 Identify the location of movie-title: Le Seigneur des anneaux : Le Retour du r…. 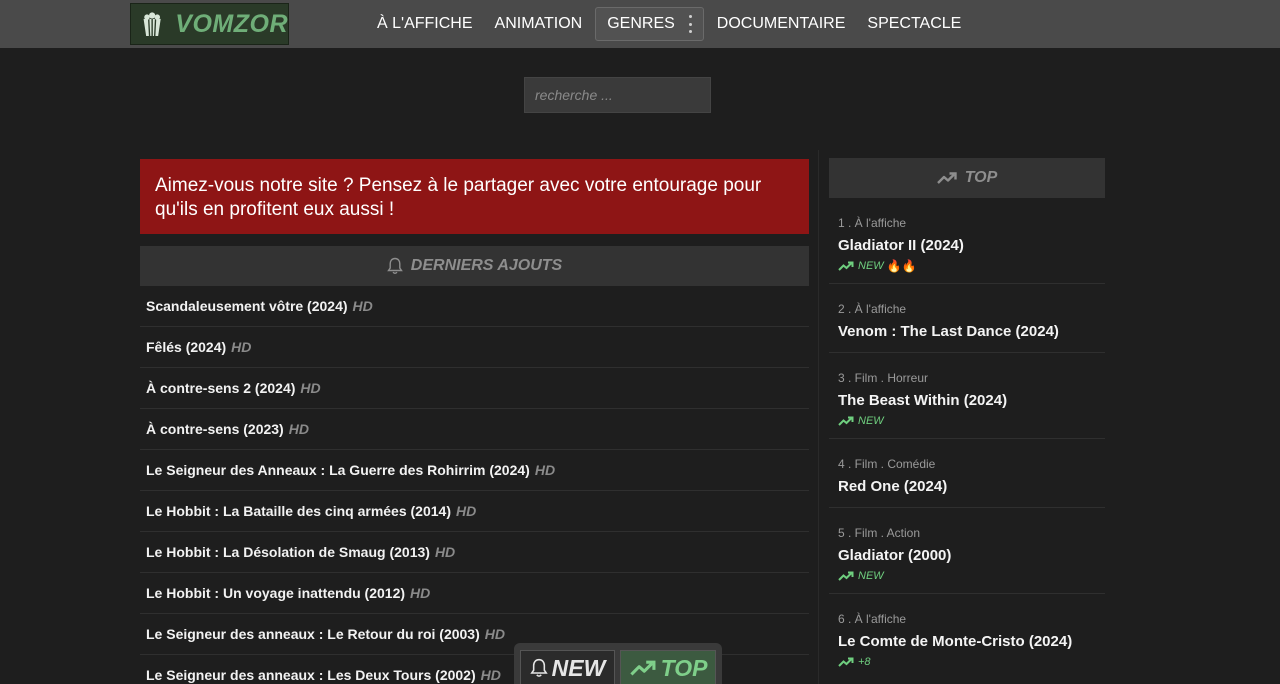
(313, 634).